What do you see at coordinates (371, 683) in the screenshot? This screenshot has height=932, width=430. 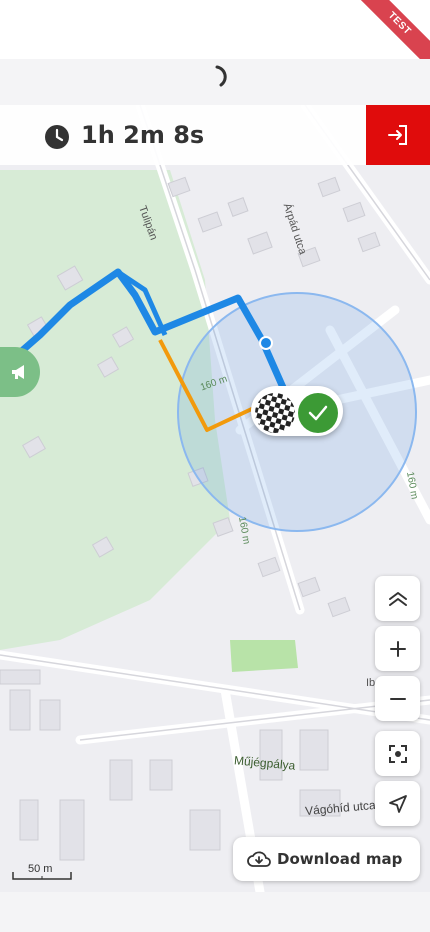 I see `street-label: Ib` at bounding box center [371, 683].